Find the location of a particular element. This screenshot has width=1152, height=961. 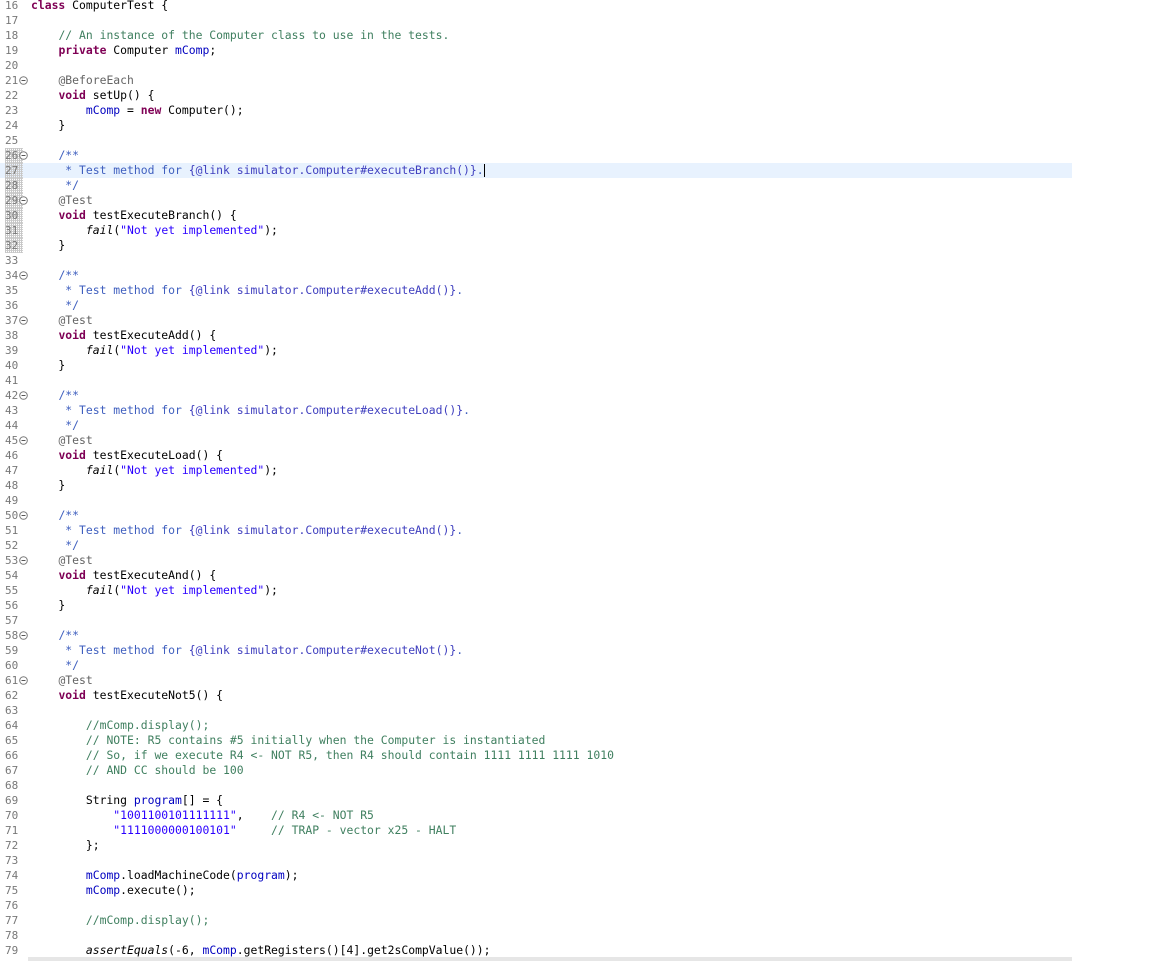

code-line: 74 mComp.loadMachineCode(program); is located at coordinates (536, 875).